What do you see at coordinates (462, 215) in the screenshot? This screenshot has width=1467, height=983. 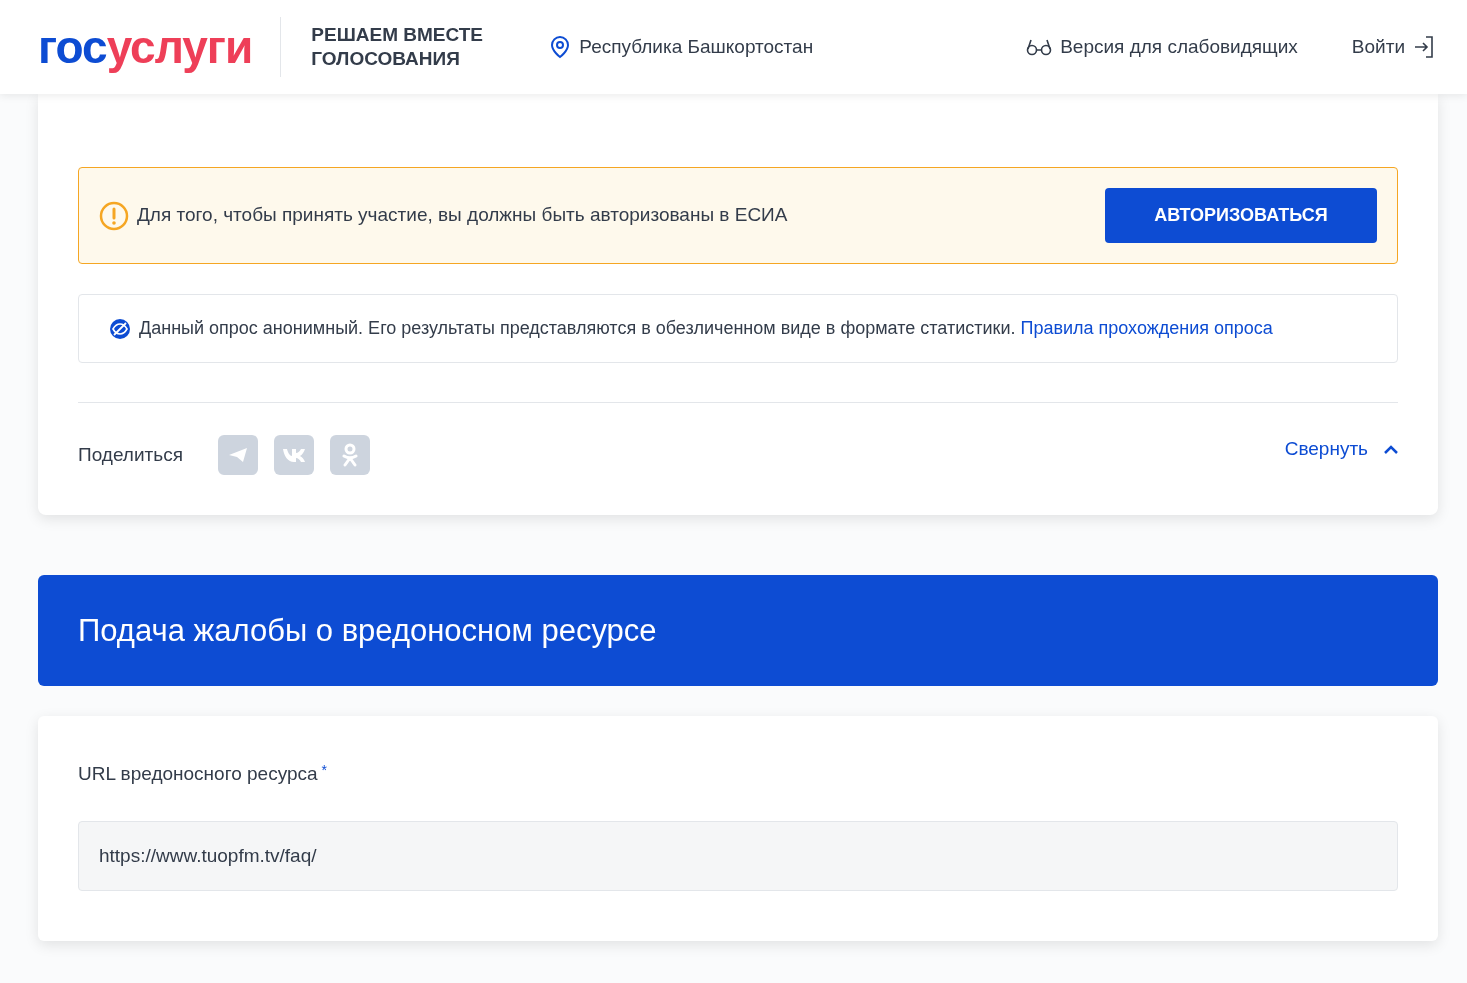 I see `auth-alert-text: Для того, чтобы принять участие, вы должны быть авторизованы в ЕСИА` at bounding box center [462, 215].